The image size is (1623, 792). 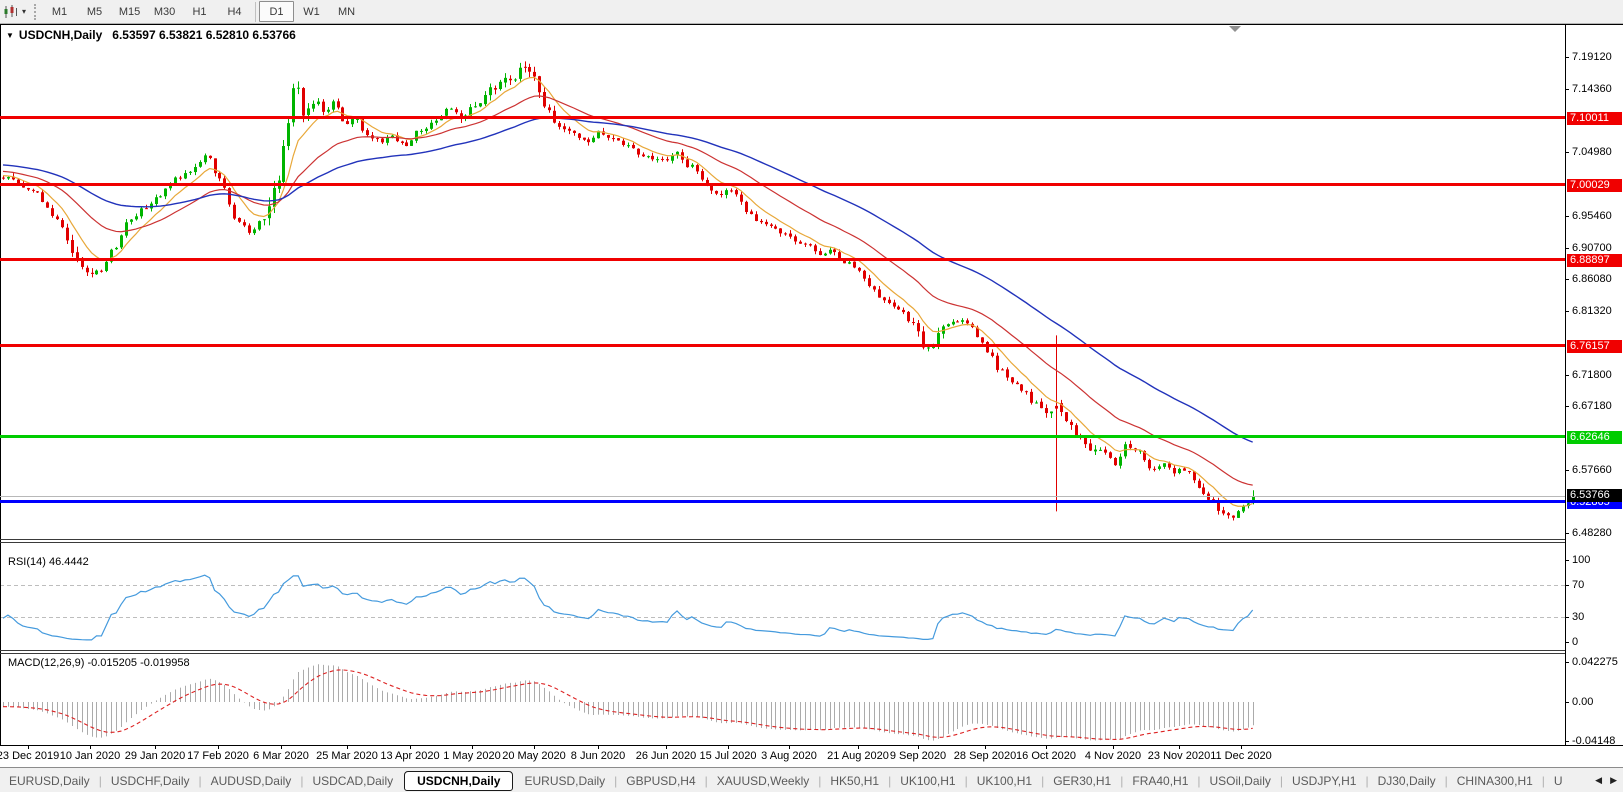 What do you see at coordinates (660, 781) in the screenshot?
I see `chart-tab-gbpusd-h4: GBPUSD,H4` at bounding box center [660, 781].